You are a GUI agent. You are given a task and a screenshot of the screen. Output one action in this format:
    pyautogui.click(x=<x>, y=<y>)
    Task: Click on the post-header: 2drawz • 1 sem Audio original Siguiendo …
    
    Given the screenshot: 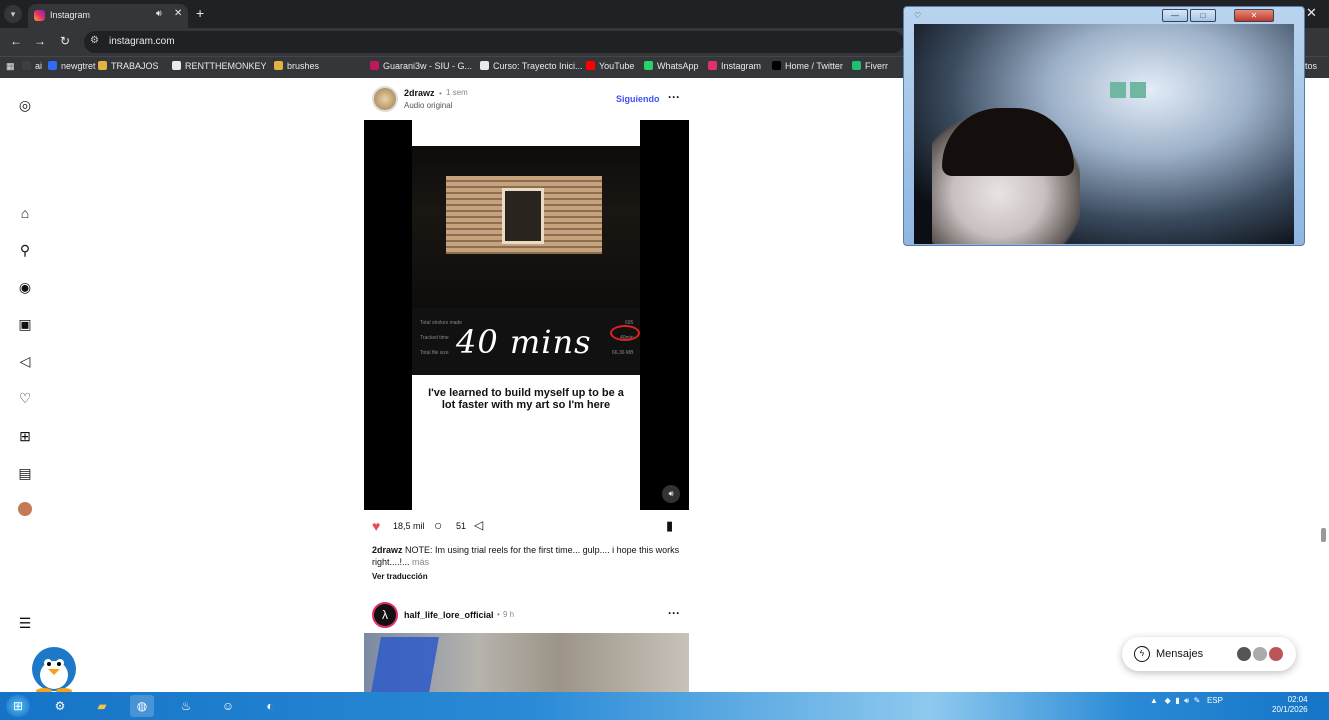 What is the action you would take?
    pyautogui.click(x=527, y=101)
    